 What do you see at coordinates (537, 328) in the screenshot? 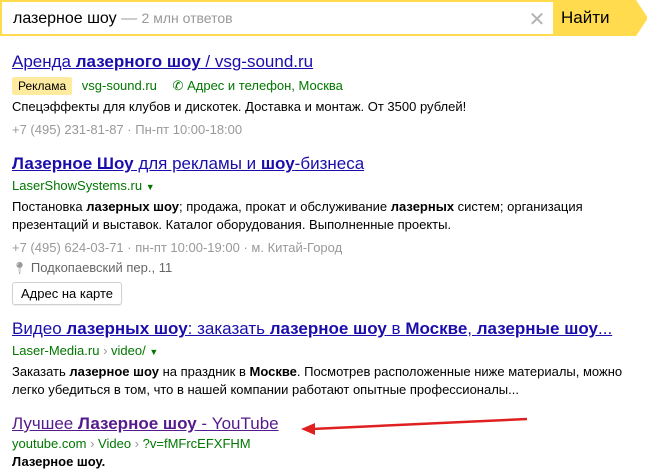
I see `title-highlight: лазерные шоу` at bounding box center [537, 328].